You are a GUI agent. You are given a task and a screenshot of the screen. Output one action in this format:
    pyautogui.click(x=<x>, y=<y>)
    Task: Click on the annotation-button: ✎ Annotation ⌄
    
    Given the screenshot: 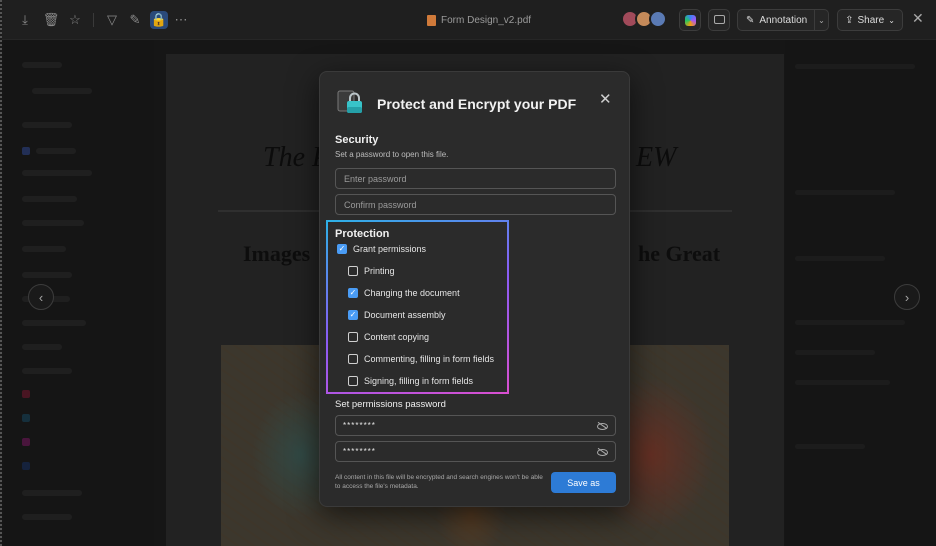 What is the action you would take?
    pyautogui.click(x=783, y=20)
    